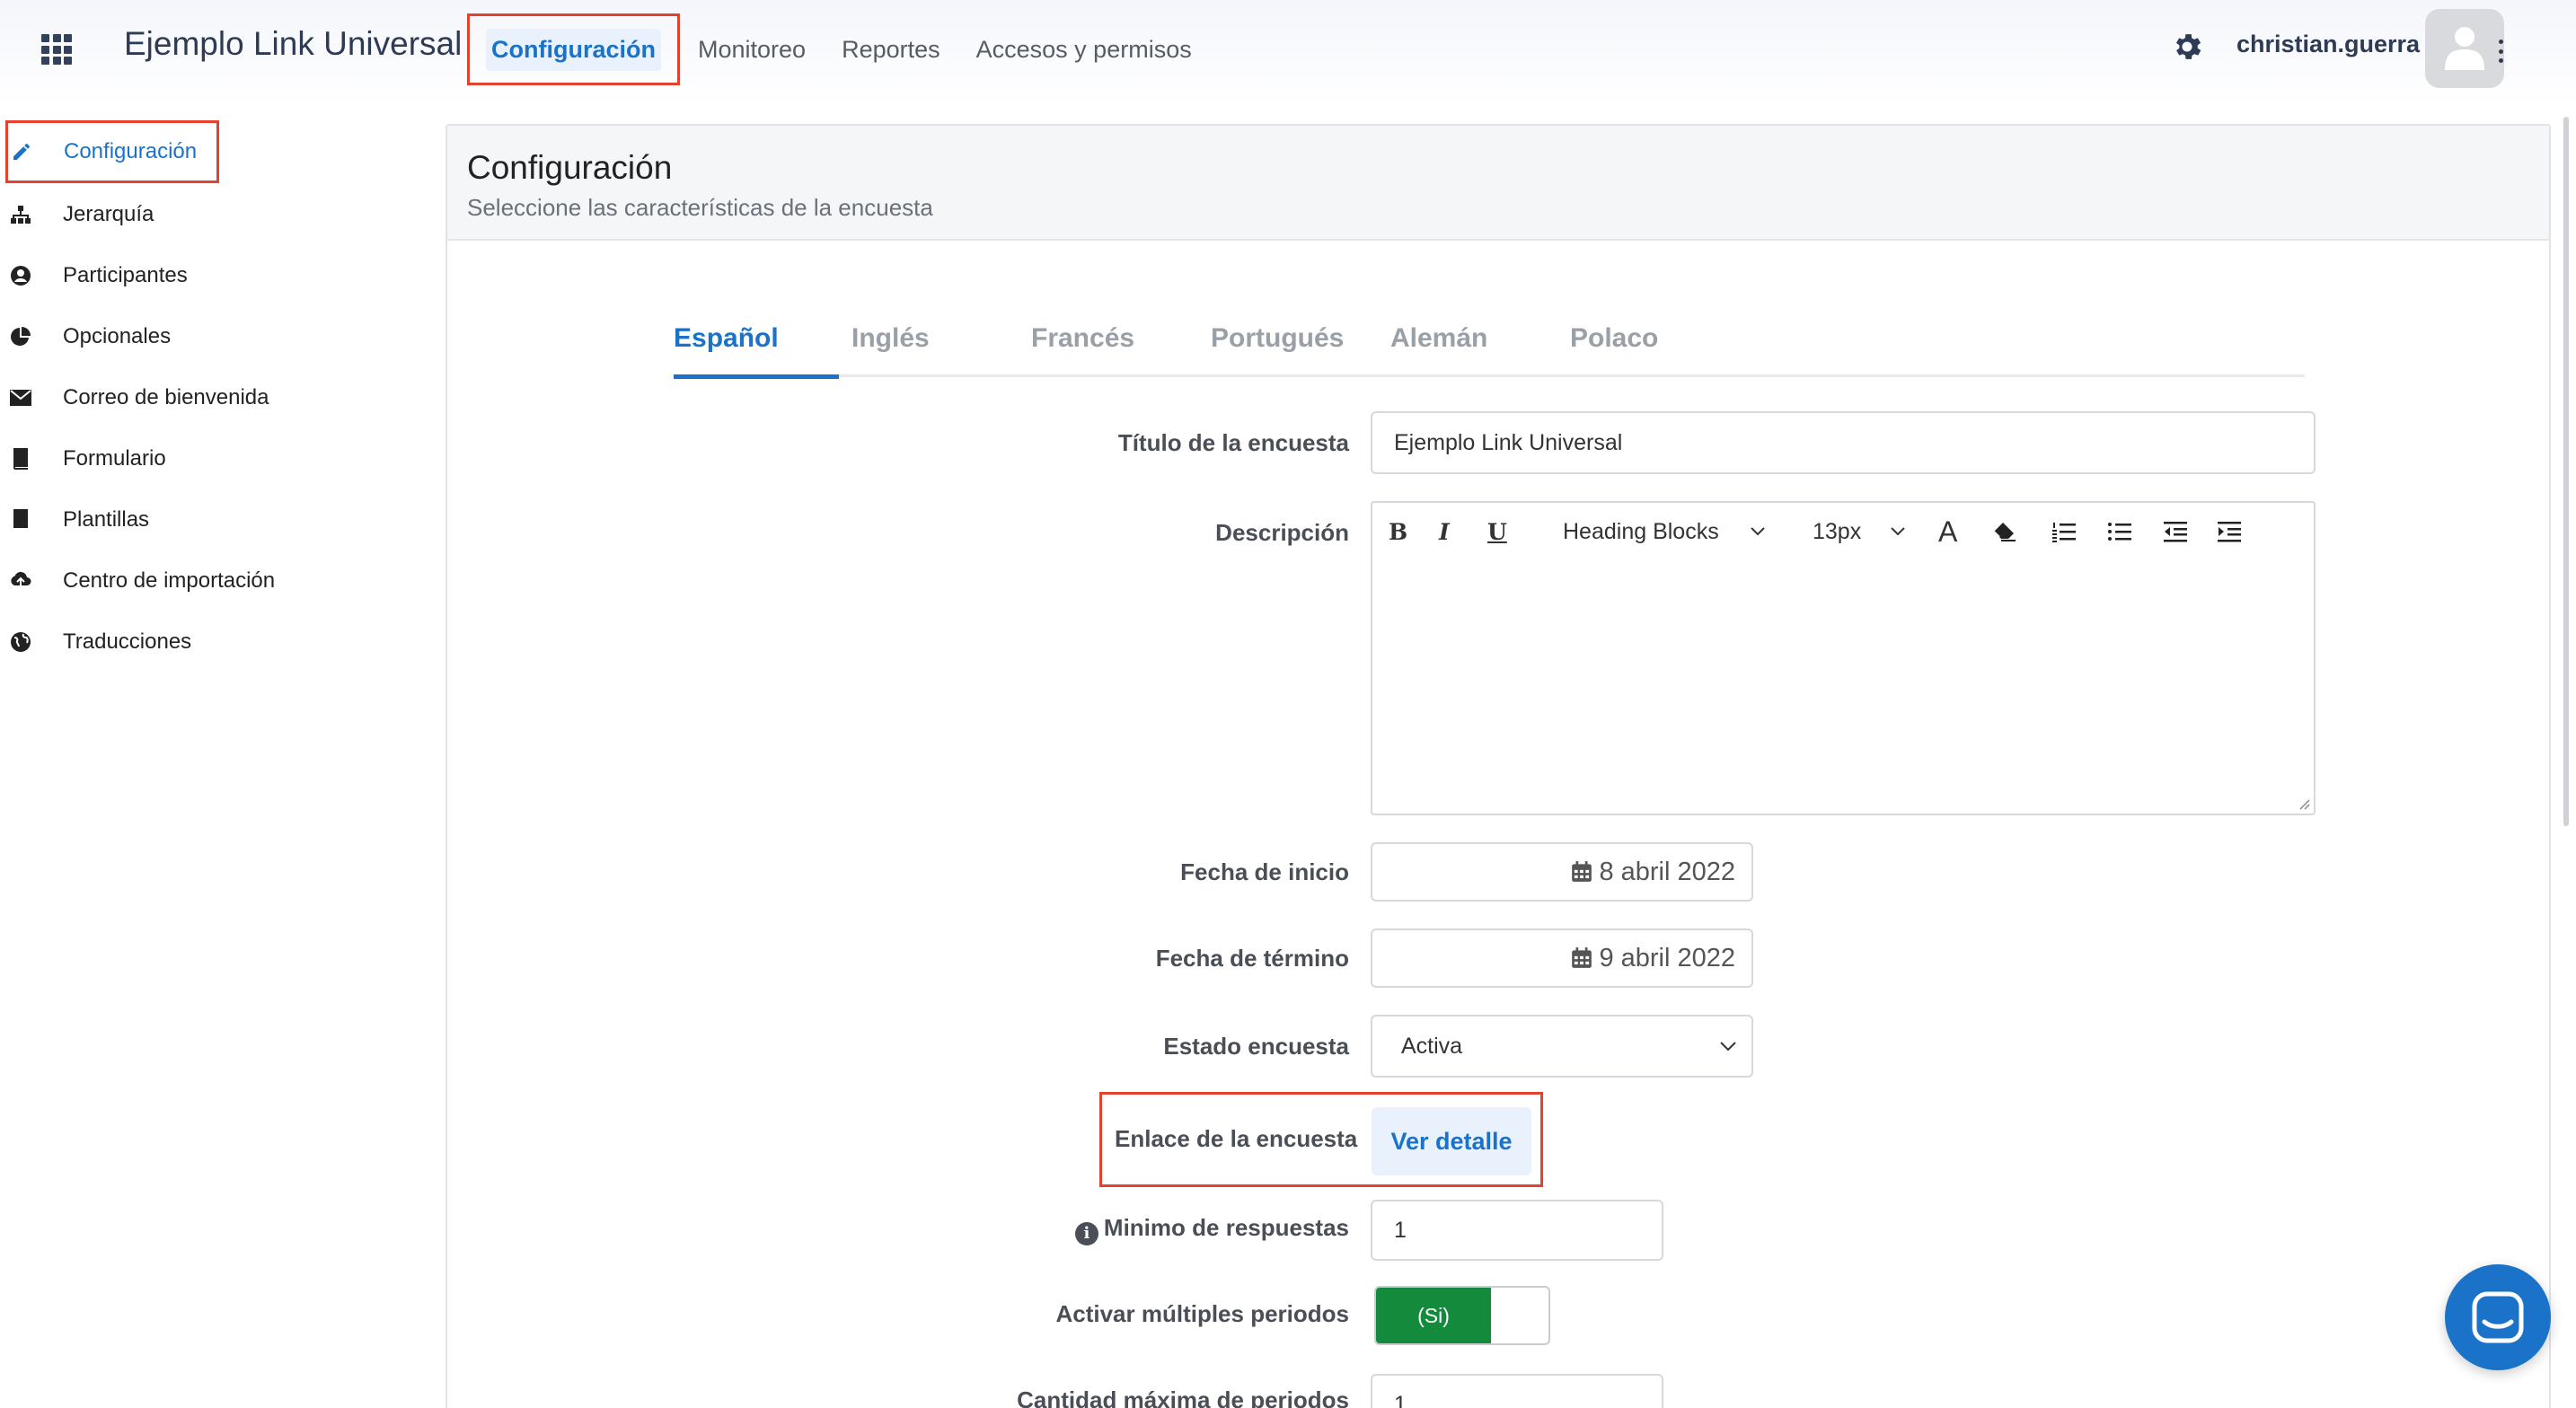  What do you see at coordinates (1497, 531) in the screenshot?
I see `underline-button: U` at bounding box center [1497, 531].